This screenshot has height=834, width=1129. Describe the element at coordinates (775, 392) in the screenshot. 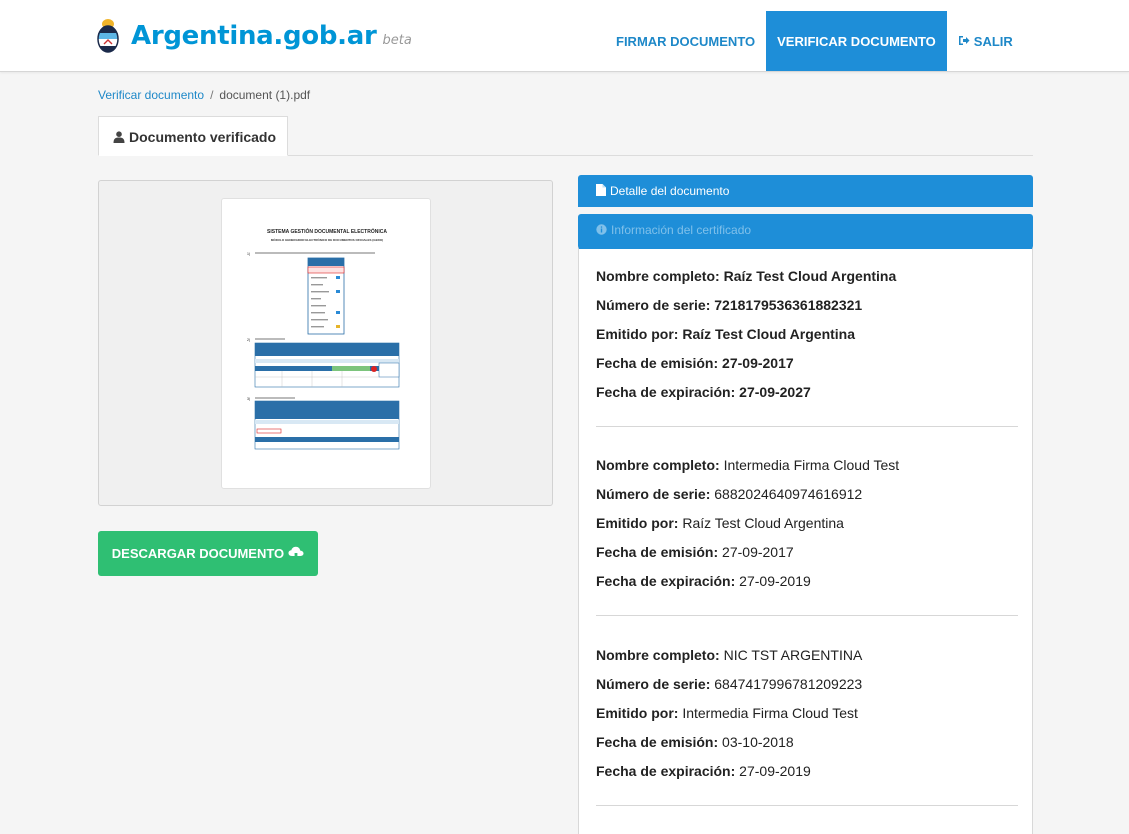

I see `cert-expiracion-value: 27-09-2027` at that location.